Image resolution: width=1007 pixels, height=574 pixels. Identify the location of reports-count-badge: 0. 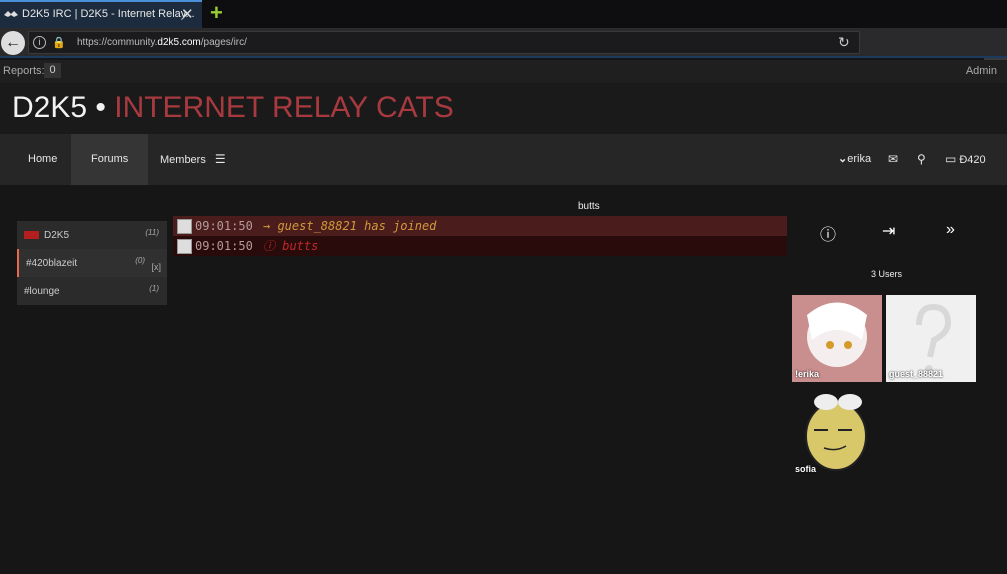
(52, 70).